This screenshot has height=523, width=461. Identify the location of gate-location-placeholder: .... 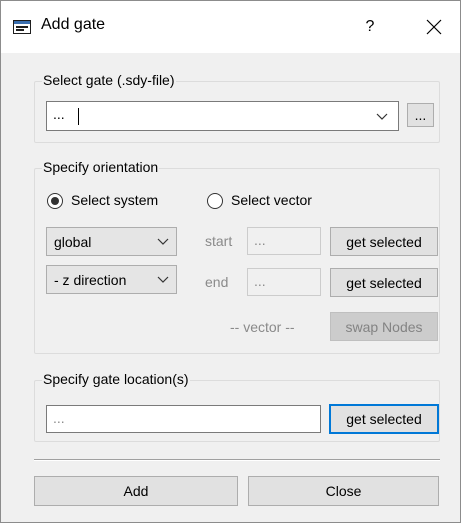
(59, 418).